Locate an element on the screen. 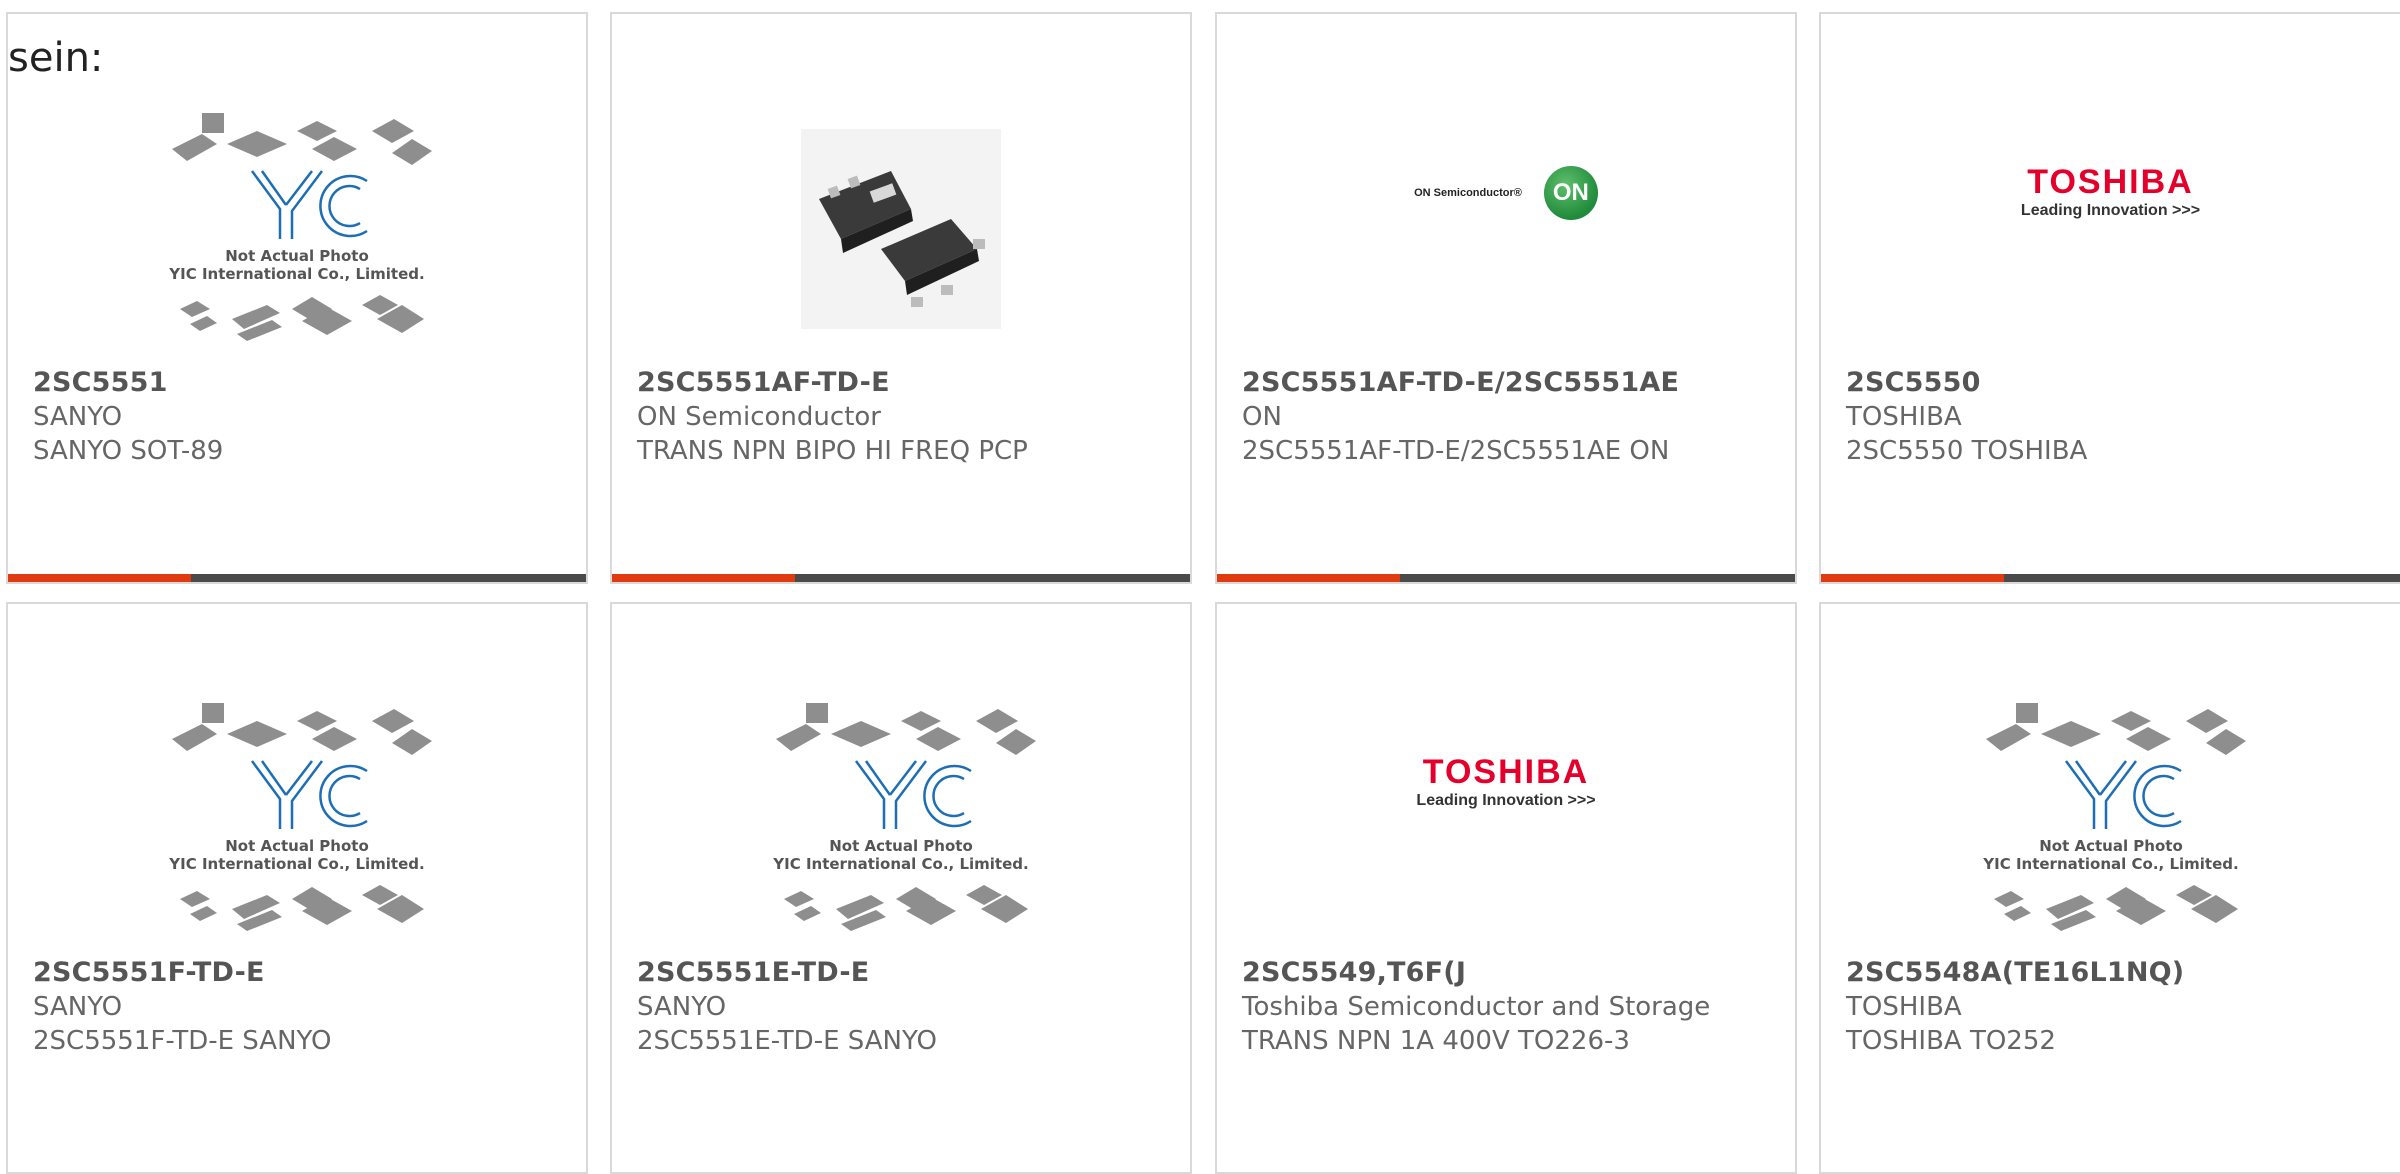  description: 2SC5551F-TD-E SANYO is located at coordinates (182, 1041).